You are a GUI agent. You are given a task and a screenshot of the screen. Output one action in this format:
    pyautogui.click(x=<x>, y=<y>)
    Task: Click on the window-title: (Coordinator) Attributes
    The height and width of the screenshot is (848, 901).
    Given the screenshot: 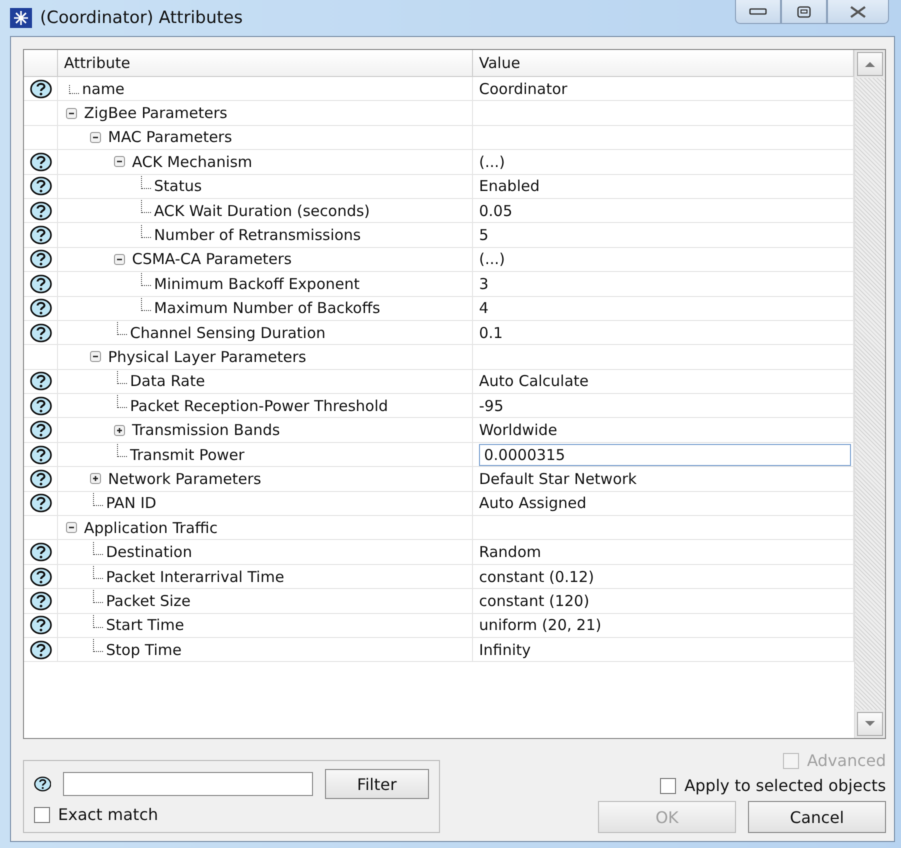 What is the action you would take?
    pyautogui.click(x=141, y=18)
    